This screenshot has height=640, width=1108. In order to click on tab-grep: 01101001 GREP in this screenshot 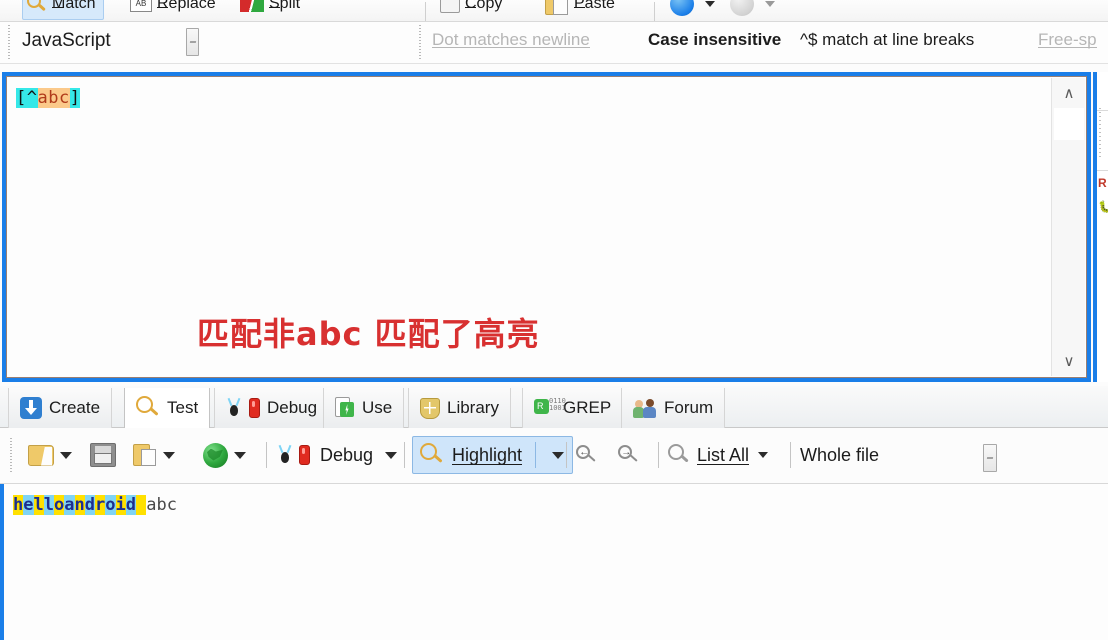, I will do `click(573, 408)`.